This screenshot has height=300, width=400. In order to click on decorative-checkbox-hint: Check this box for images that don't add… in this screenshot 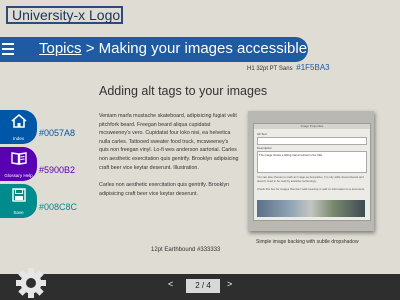, I will do `click(311, 189)`.